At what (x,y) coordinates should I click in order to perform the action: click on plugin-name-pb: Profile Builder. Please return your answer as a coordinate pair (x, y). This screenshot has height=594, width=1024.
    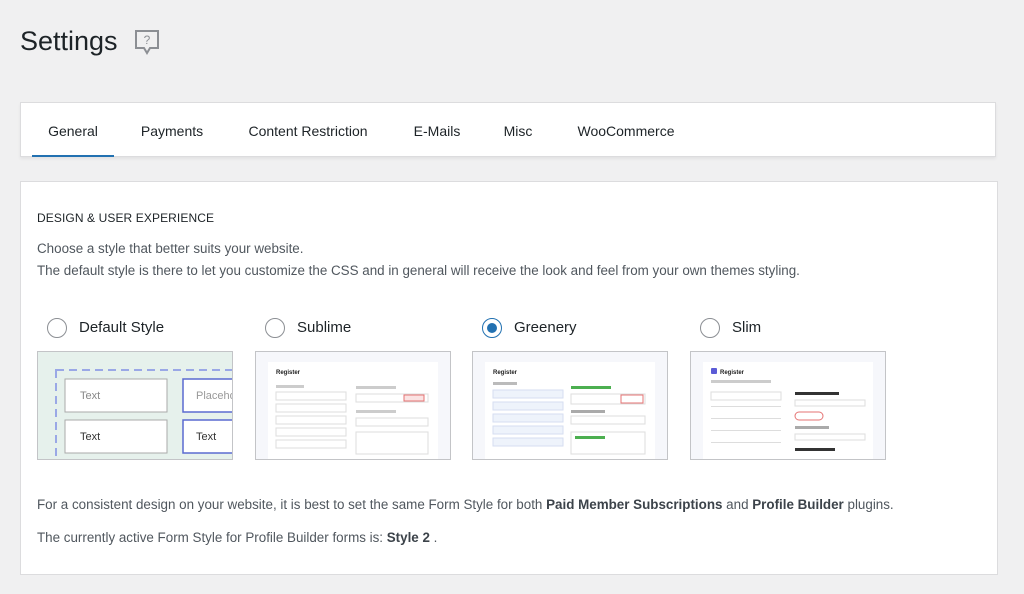
    Looking at the image, I should click on (798, 504).